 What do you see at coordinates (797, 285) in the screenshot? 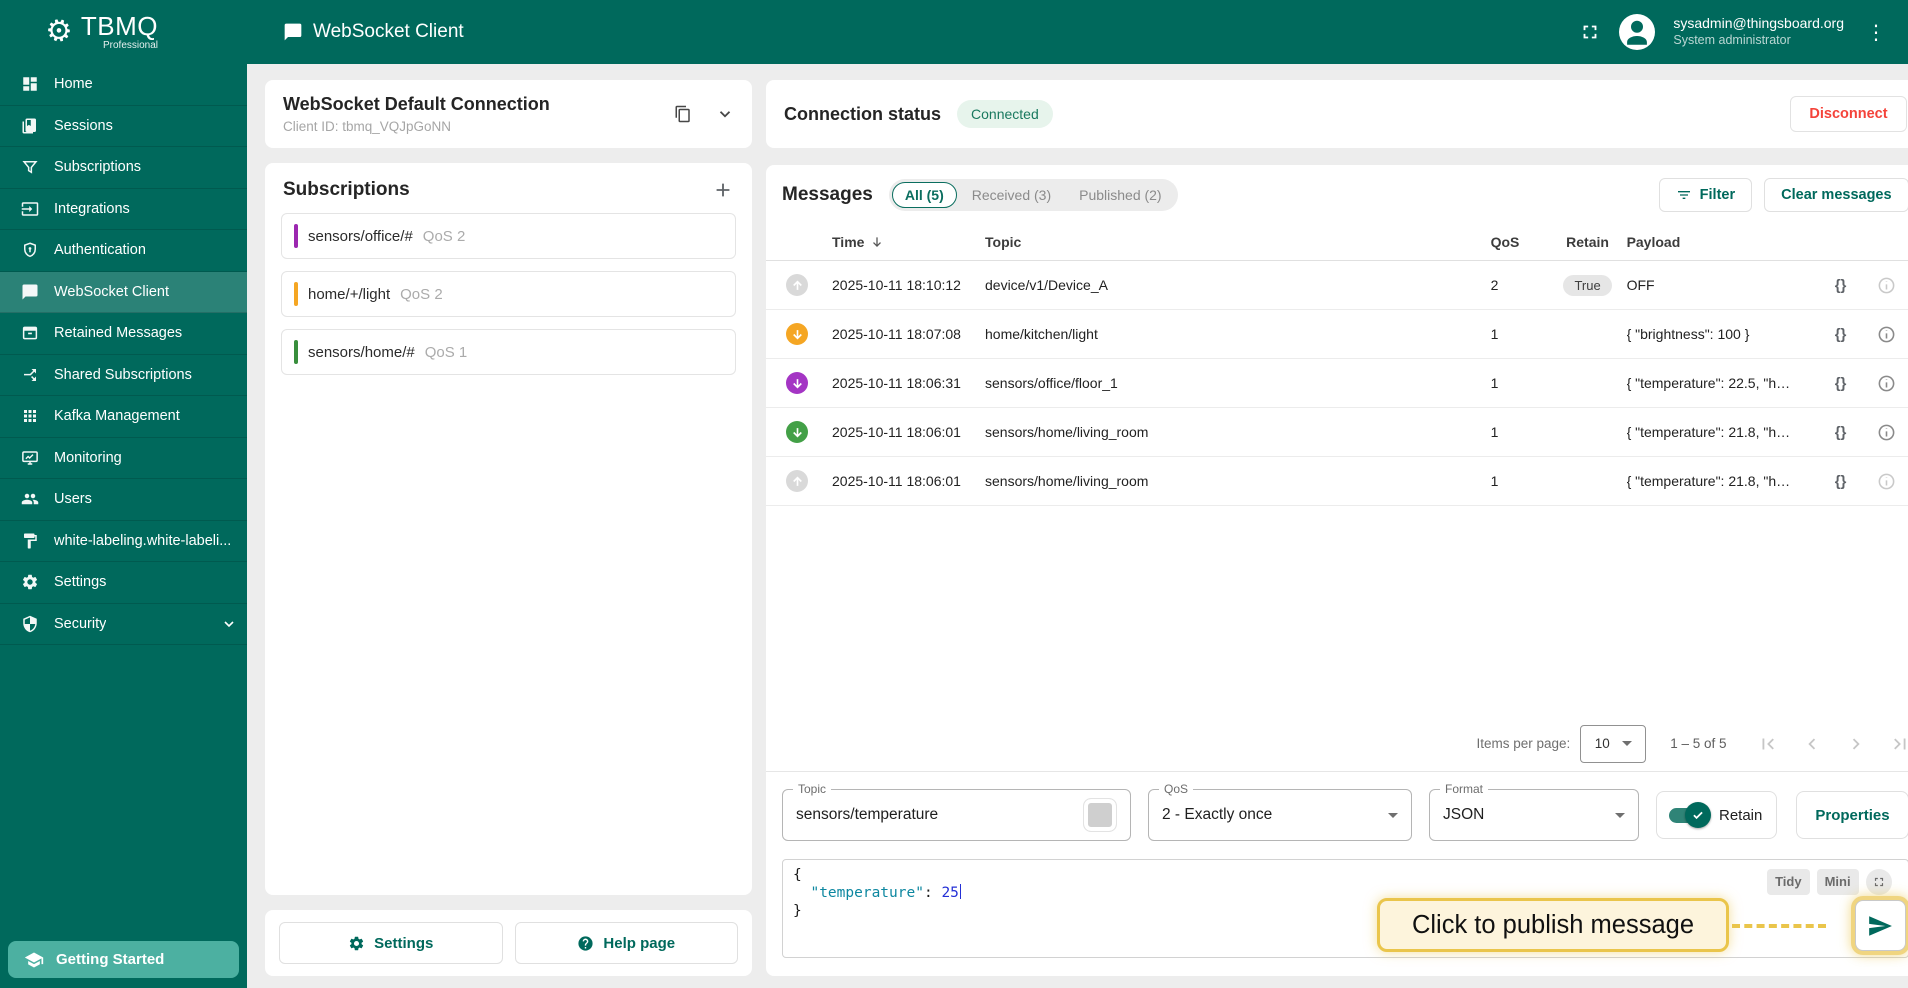
I see `published-arrow-icon` at bounding box center [797, 285].